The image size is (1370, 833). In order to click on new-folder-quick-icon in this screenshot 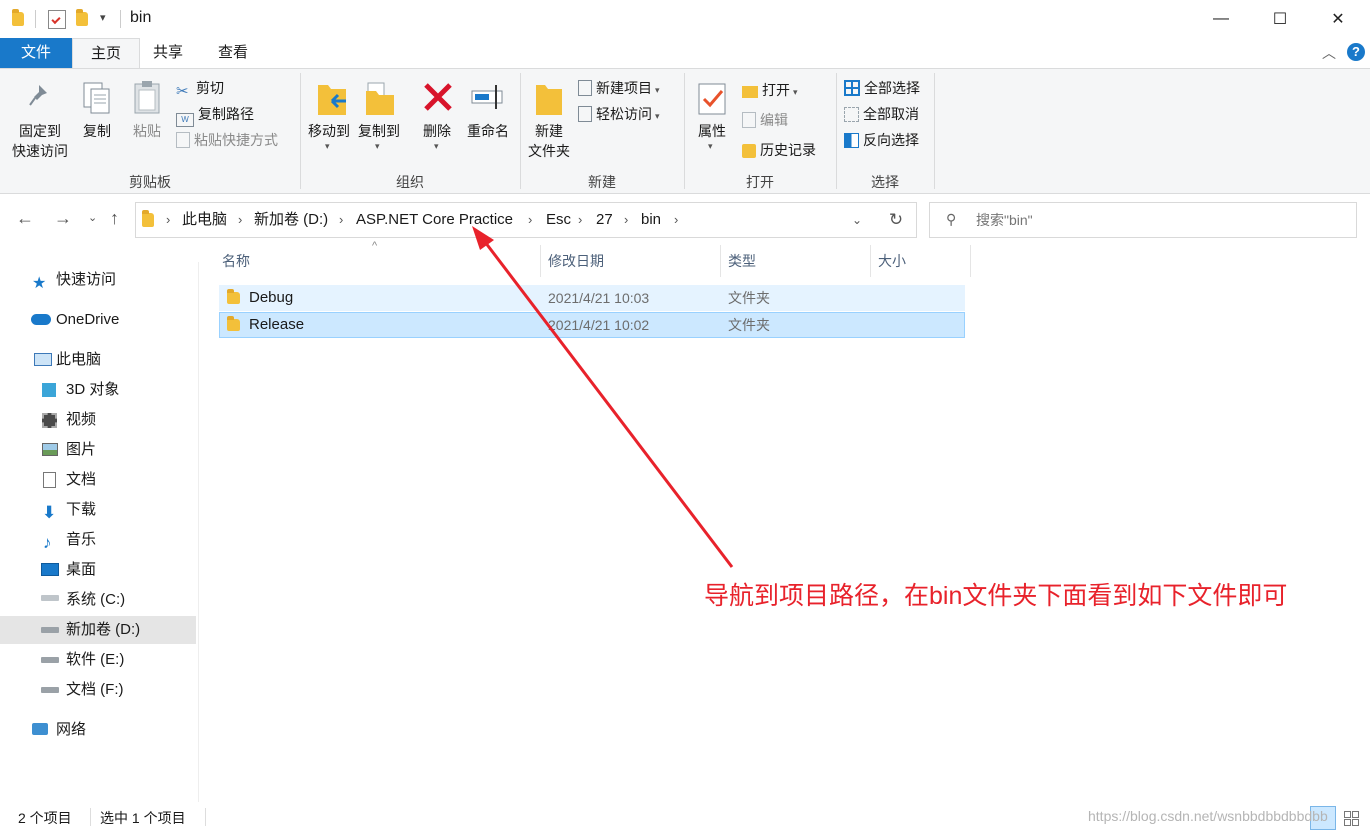, I will do `click(82, 17)`.